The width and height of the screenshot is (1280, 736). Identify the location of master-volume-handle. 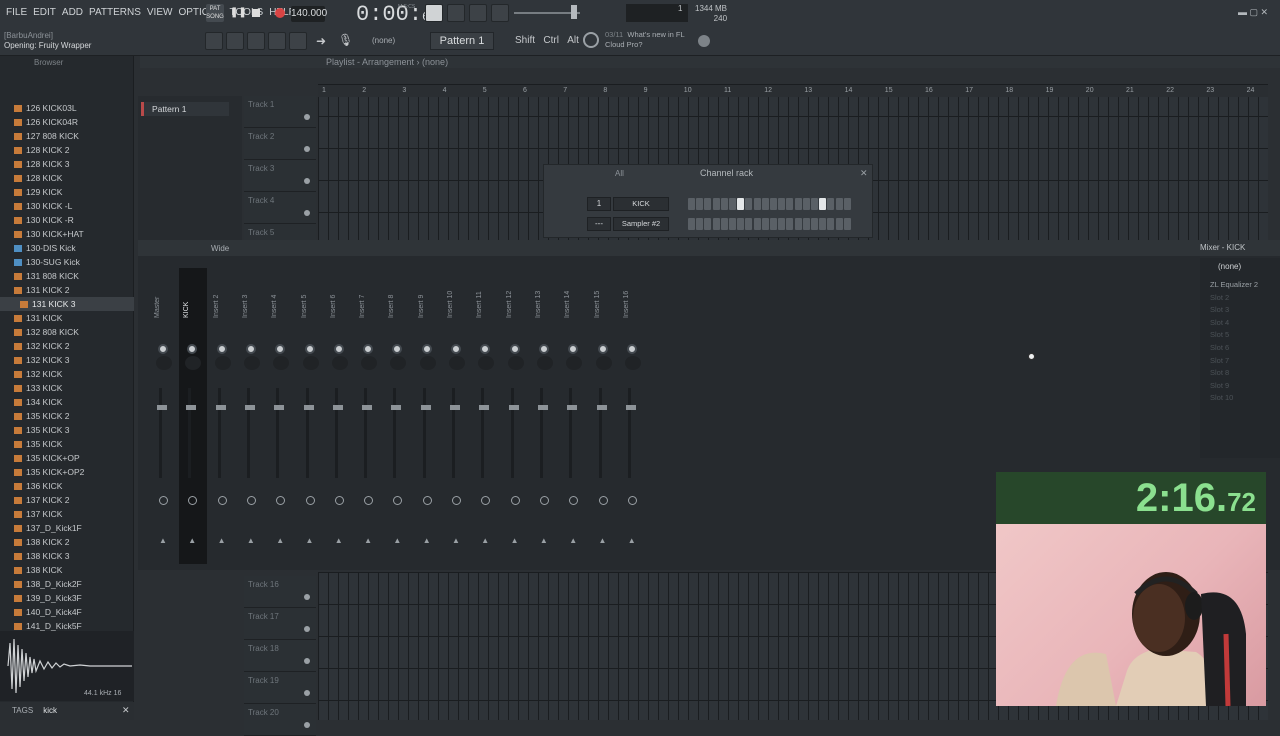
(574, 12).